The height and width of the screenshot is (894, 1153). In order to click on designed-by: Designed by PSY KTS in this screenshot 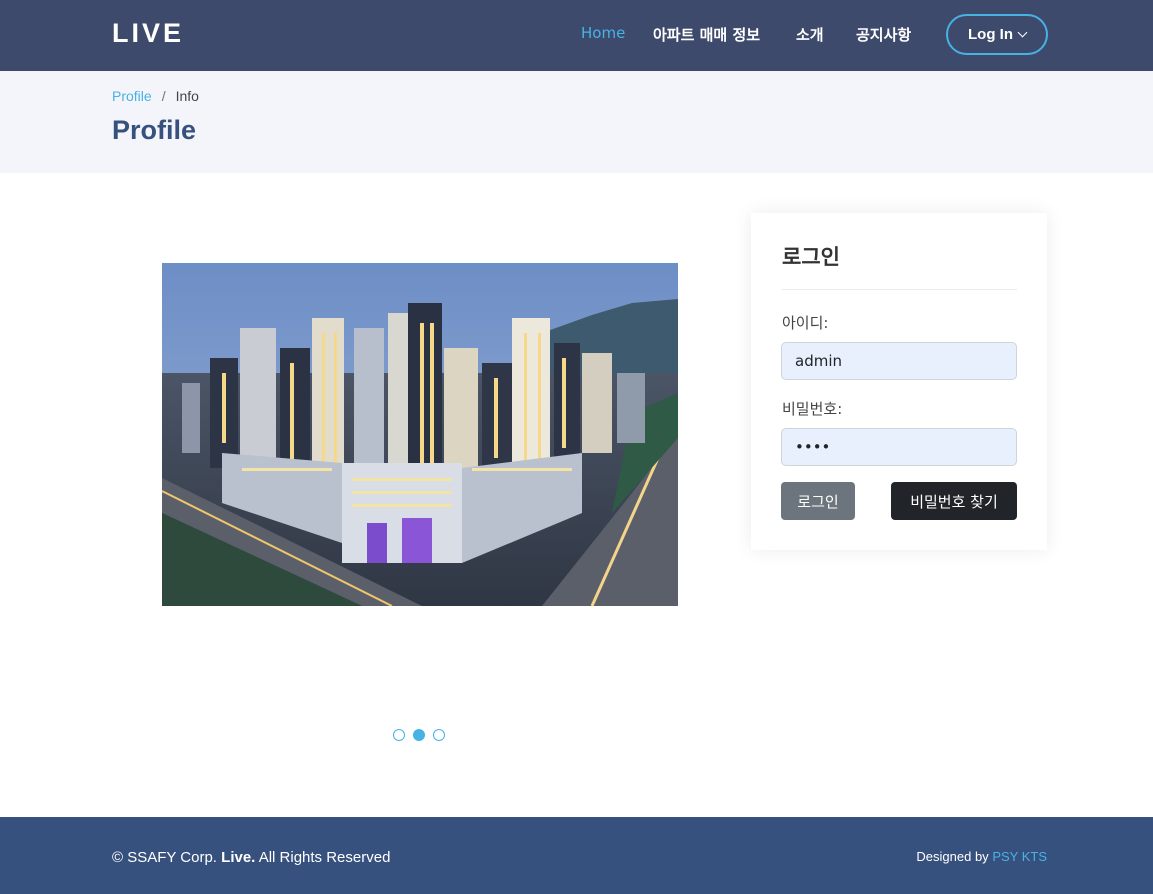, I will do `click(981, 856)`.